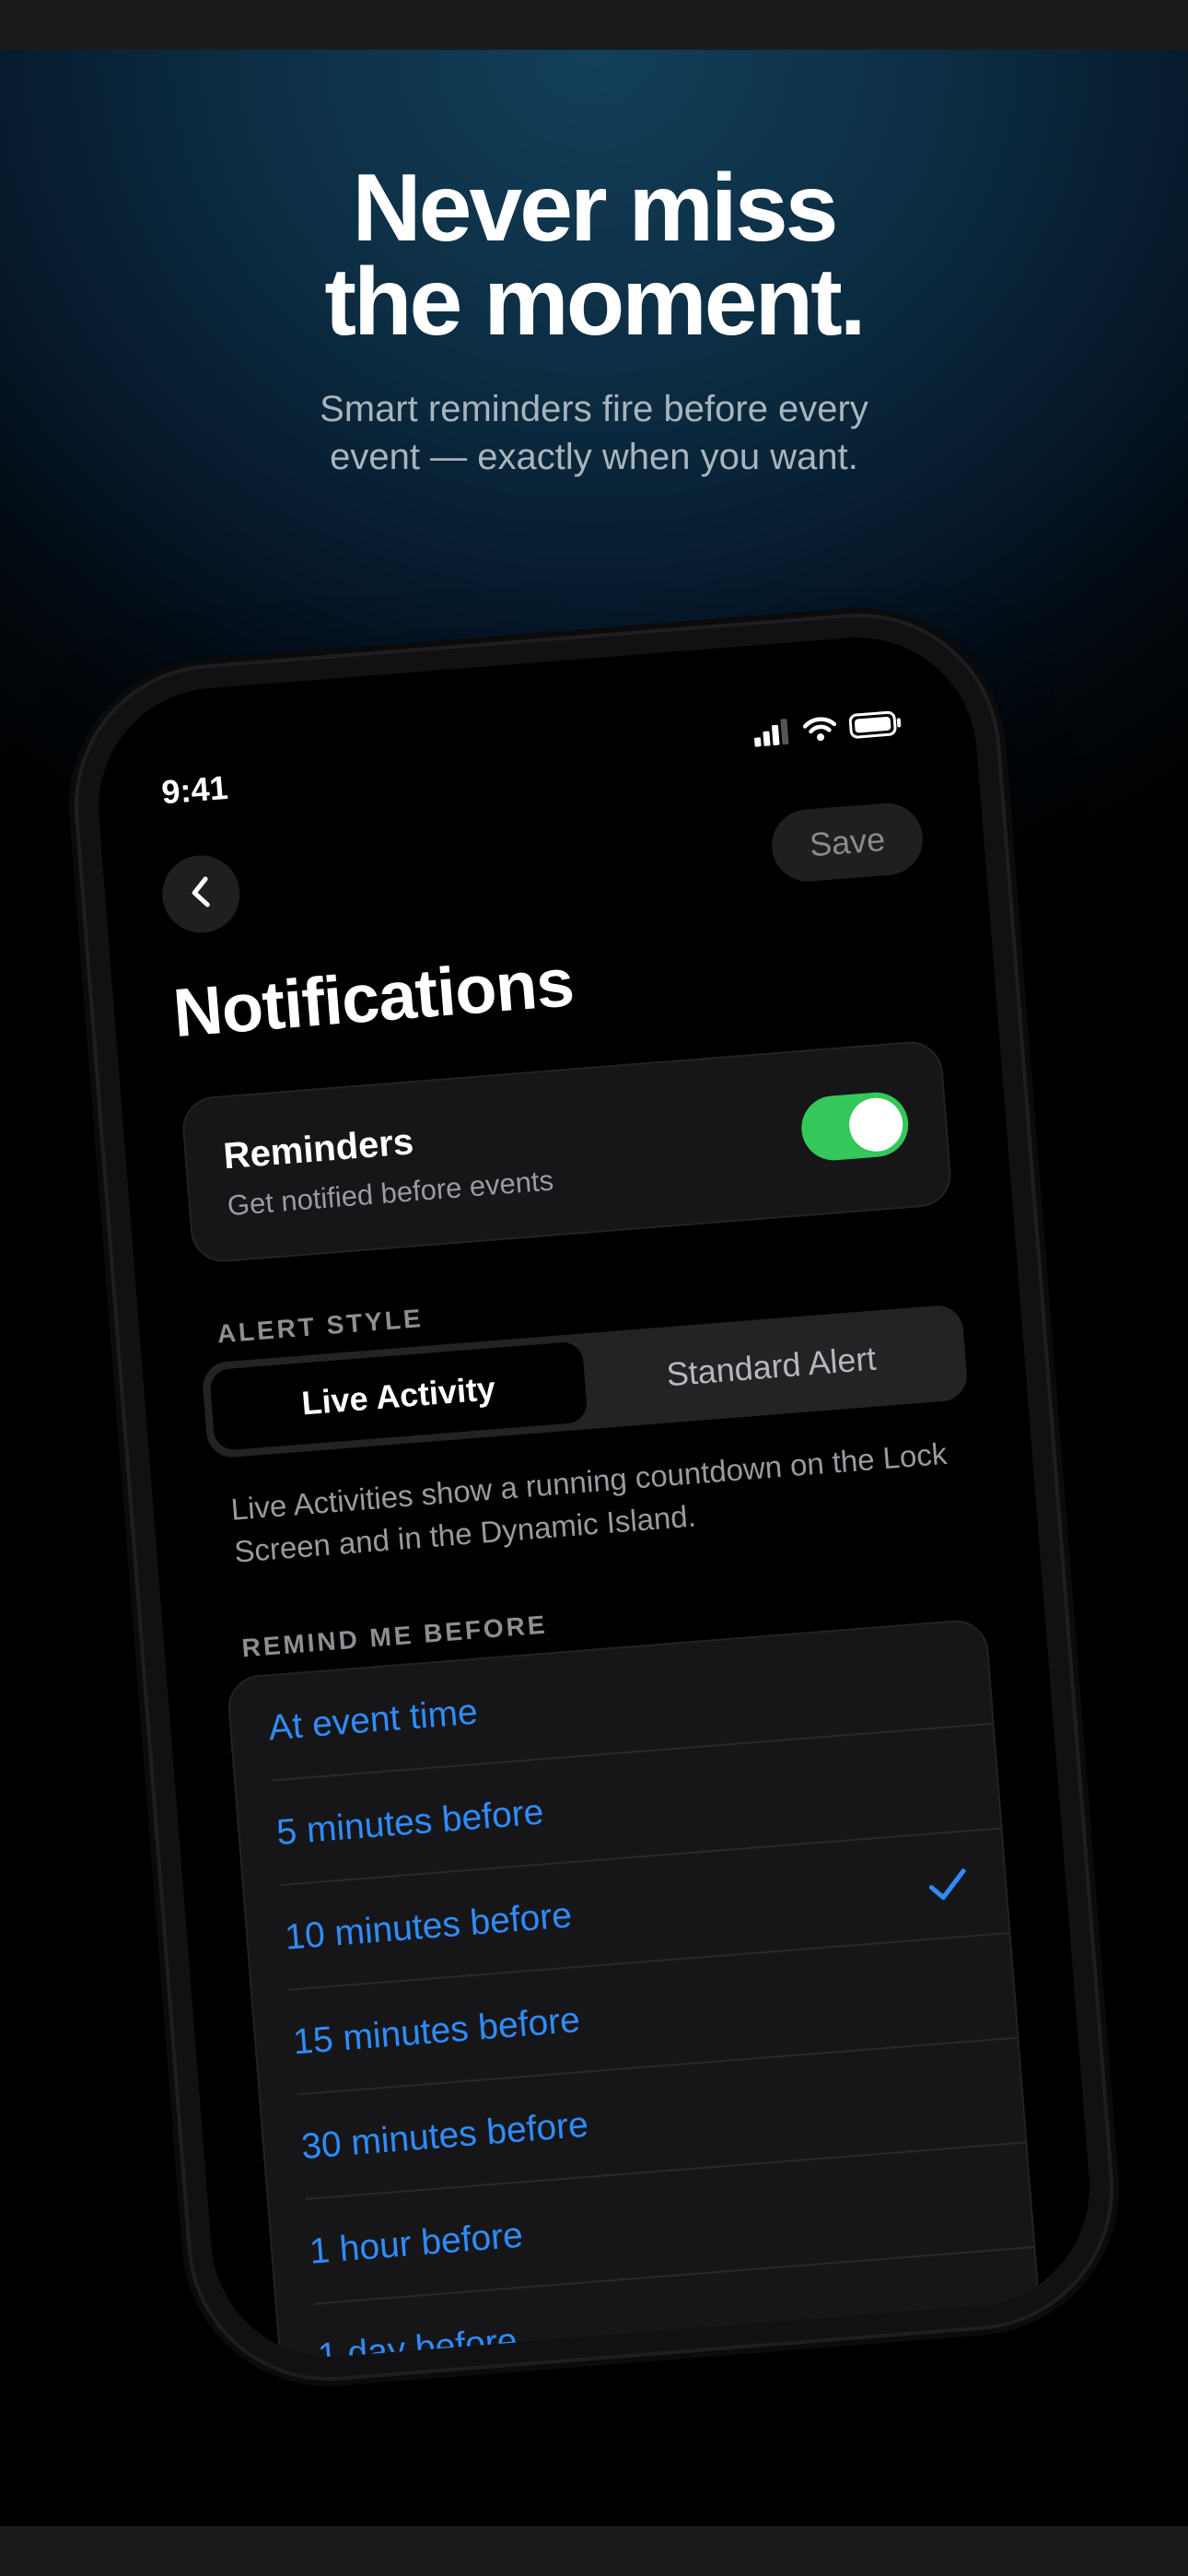 The image size is (1188, 2576). Describe the element at coordinates (373, 1720) in the screenshot. I see `option-label: At event time` at that location.